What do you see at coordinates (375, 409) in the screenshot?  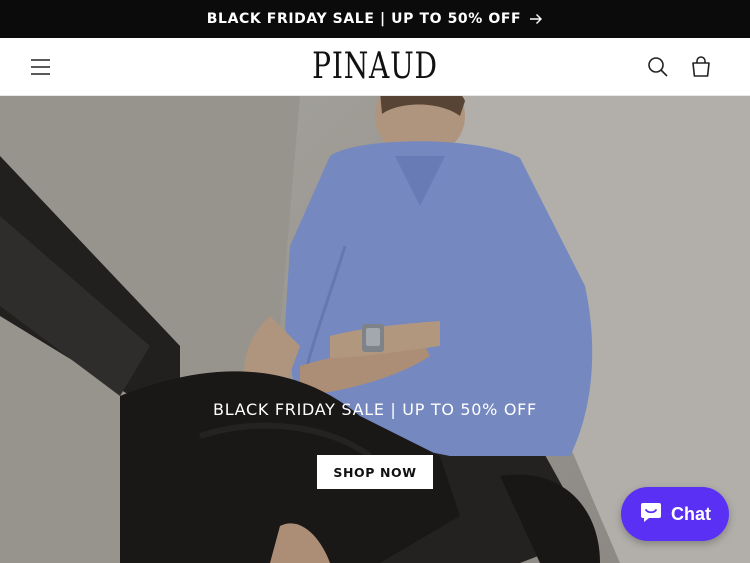 I see `hero-title: BLACK FRIDAY SALE | UP TO 50% OFF` at bounding box center [375, 409].